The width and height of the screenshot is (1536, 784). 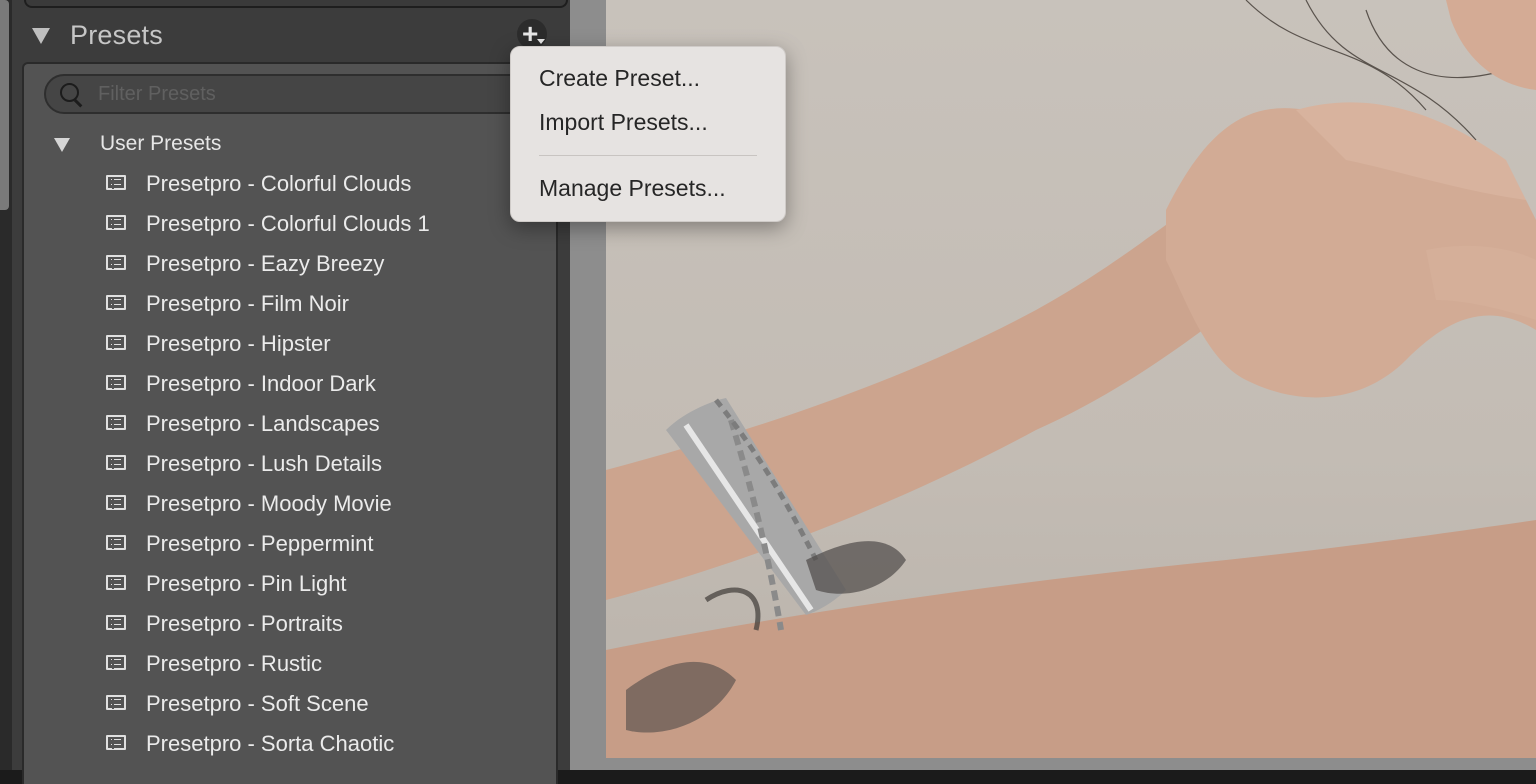 I want to click on left-panel-edge, so click(x=6, y=385).